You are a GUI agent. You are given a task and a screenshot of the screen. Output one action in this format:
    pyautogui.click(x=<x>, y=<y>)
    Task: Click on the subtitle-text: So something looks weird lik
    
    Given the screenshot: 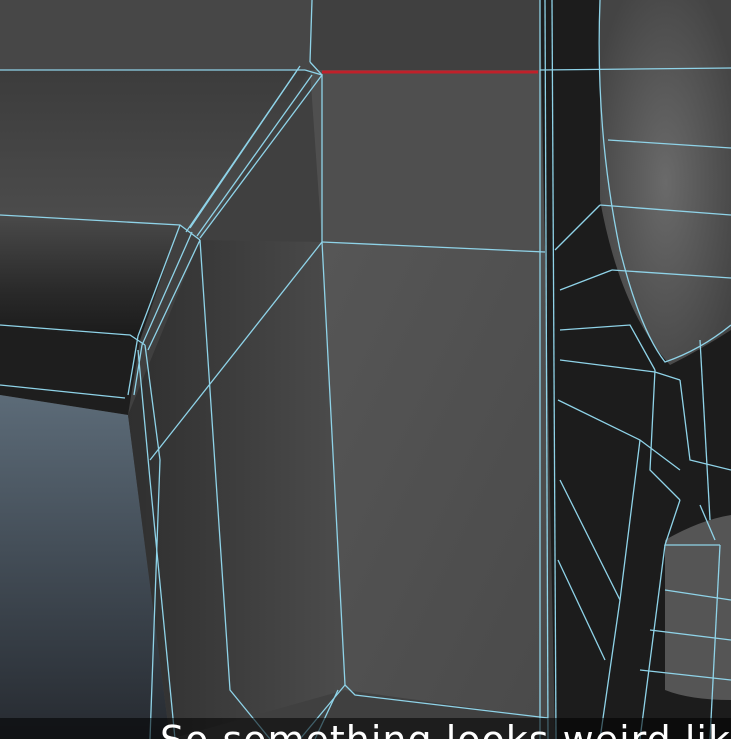 What is the action you would take?
    pyautogui.click(x=445, y=730)
    